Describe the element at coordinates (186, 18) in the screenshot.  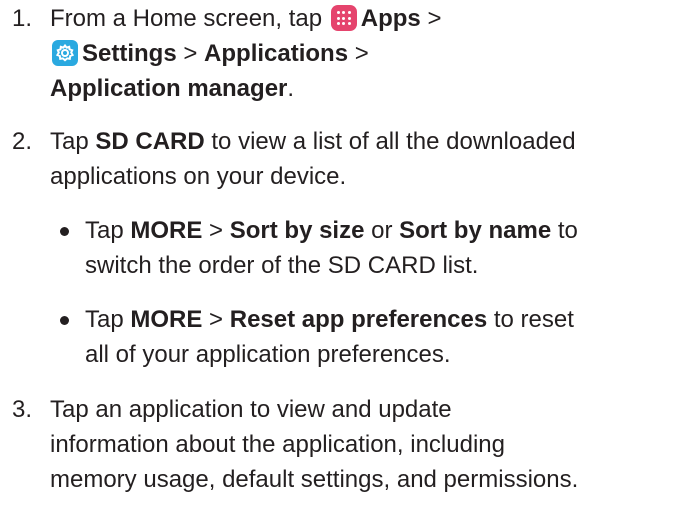
I see `step-text-fragment: From a Home screen, tap` at that location.